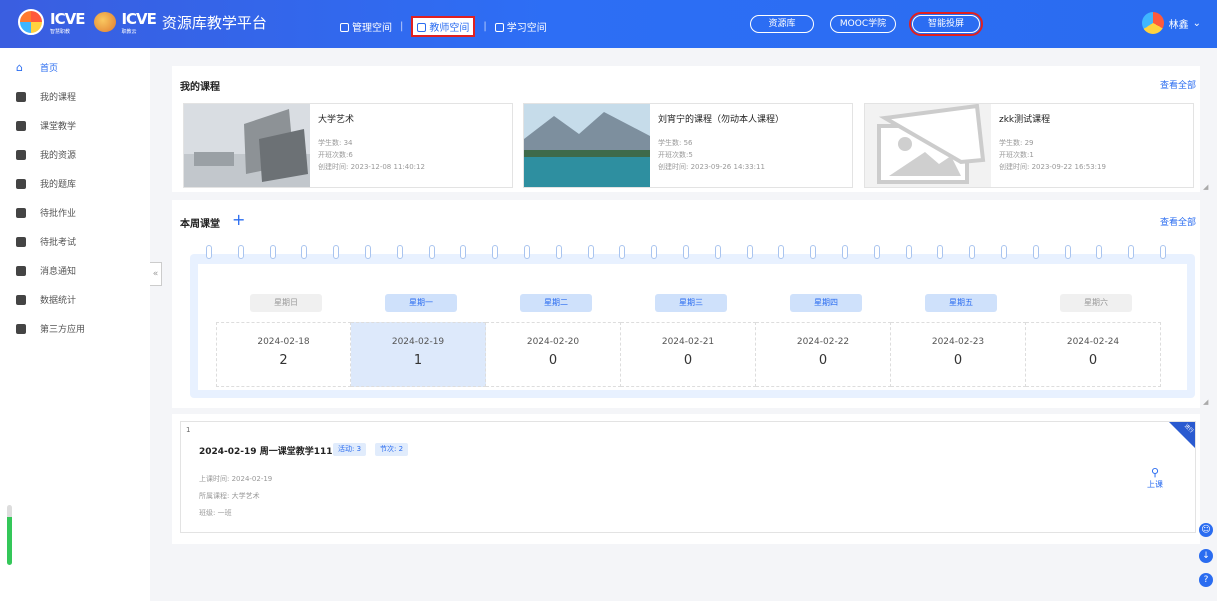 This screenshot has height=601, width=1217. I want to click on start-class-icon: ⚲, so click(1155, 472).